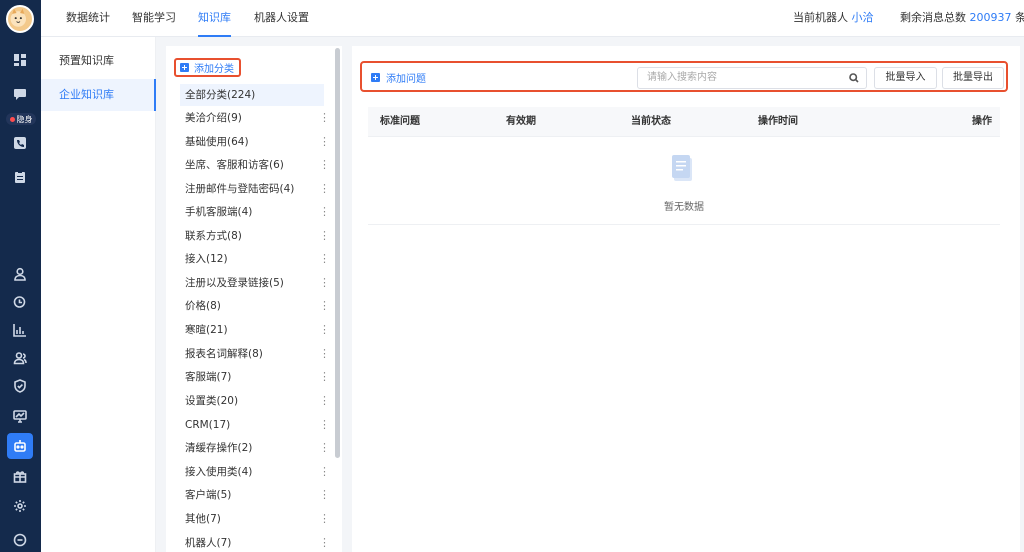 Image resolution: width=1024 pixels, height=552 pixels. Describe the element at coordinates (20, 60) in the screenshot. I see `dashboard-icon` at that location.